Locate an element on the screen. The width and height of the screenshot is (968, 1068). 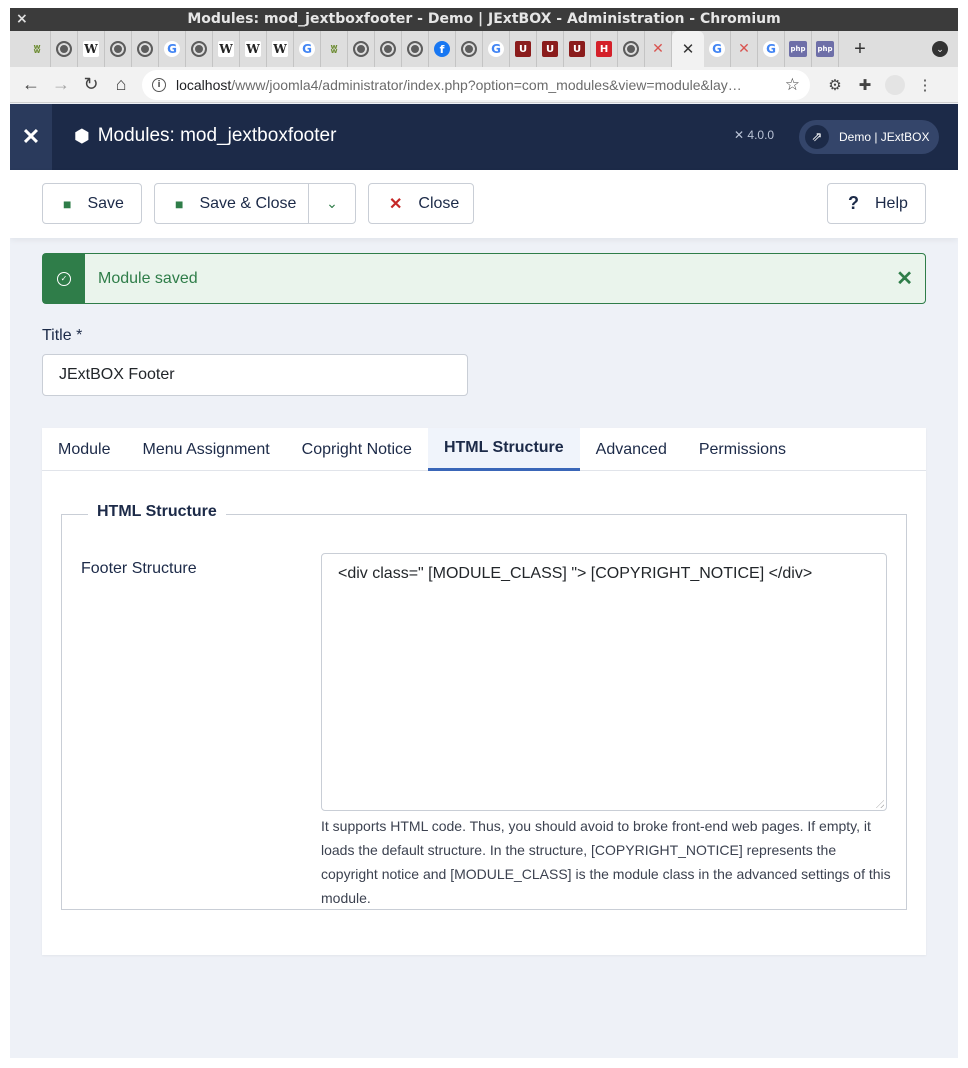
reload-icon: ↻ is located at coordinates (91, 85).